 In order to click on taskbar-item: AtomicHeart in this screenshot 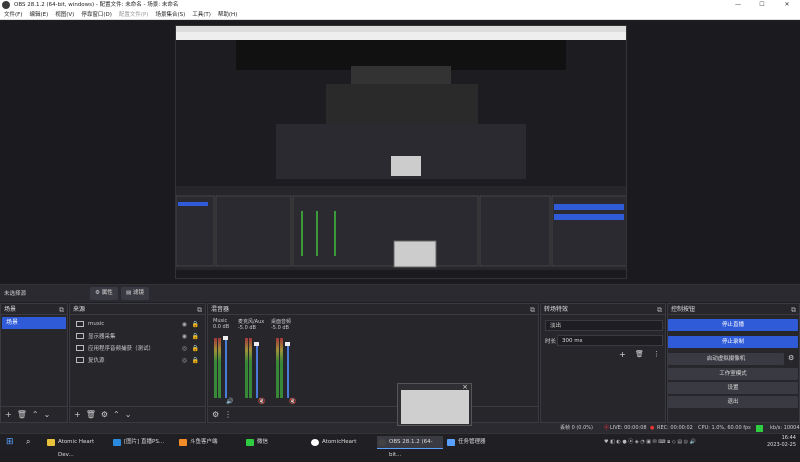, I will do `click(342, 442)`.